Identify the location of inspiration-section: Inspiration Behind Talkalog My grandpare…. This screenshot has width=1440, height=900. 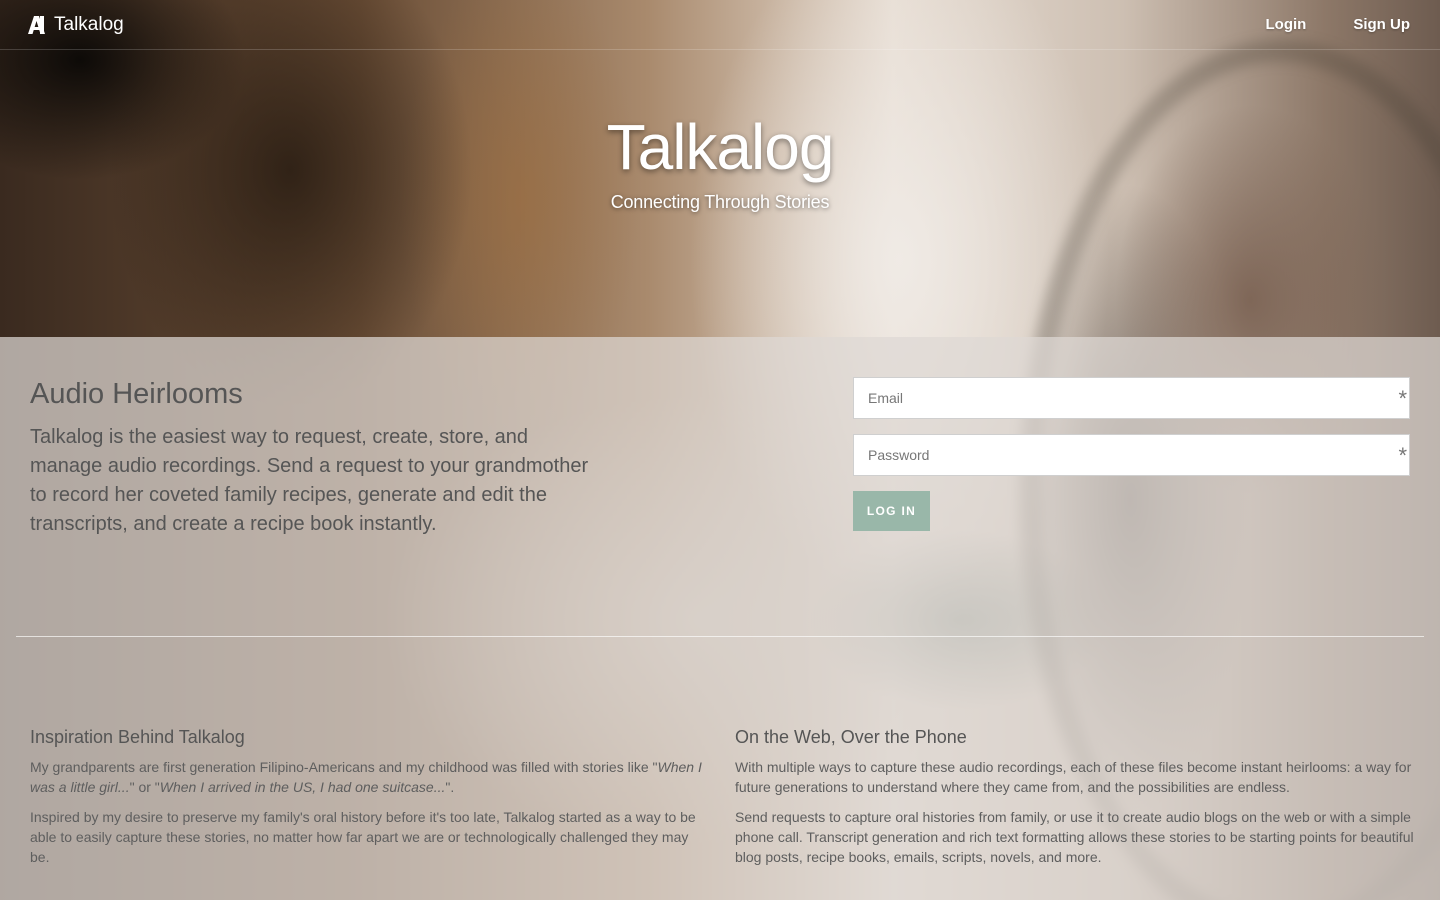
(370, 802).